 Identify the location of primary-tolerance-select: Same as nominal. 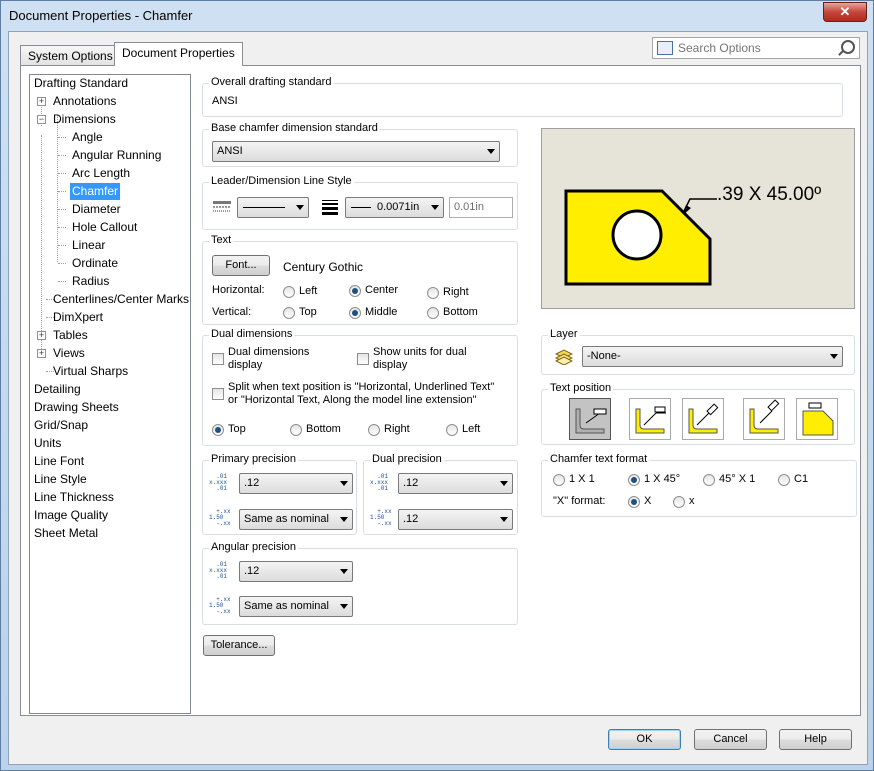
(296, 519).